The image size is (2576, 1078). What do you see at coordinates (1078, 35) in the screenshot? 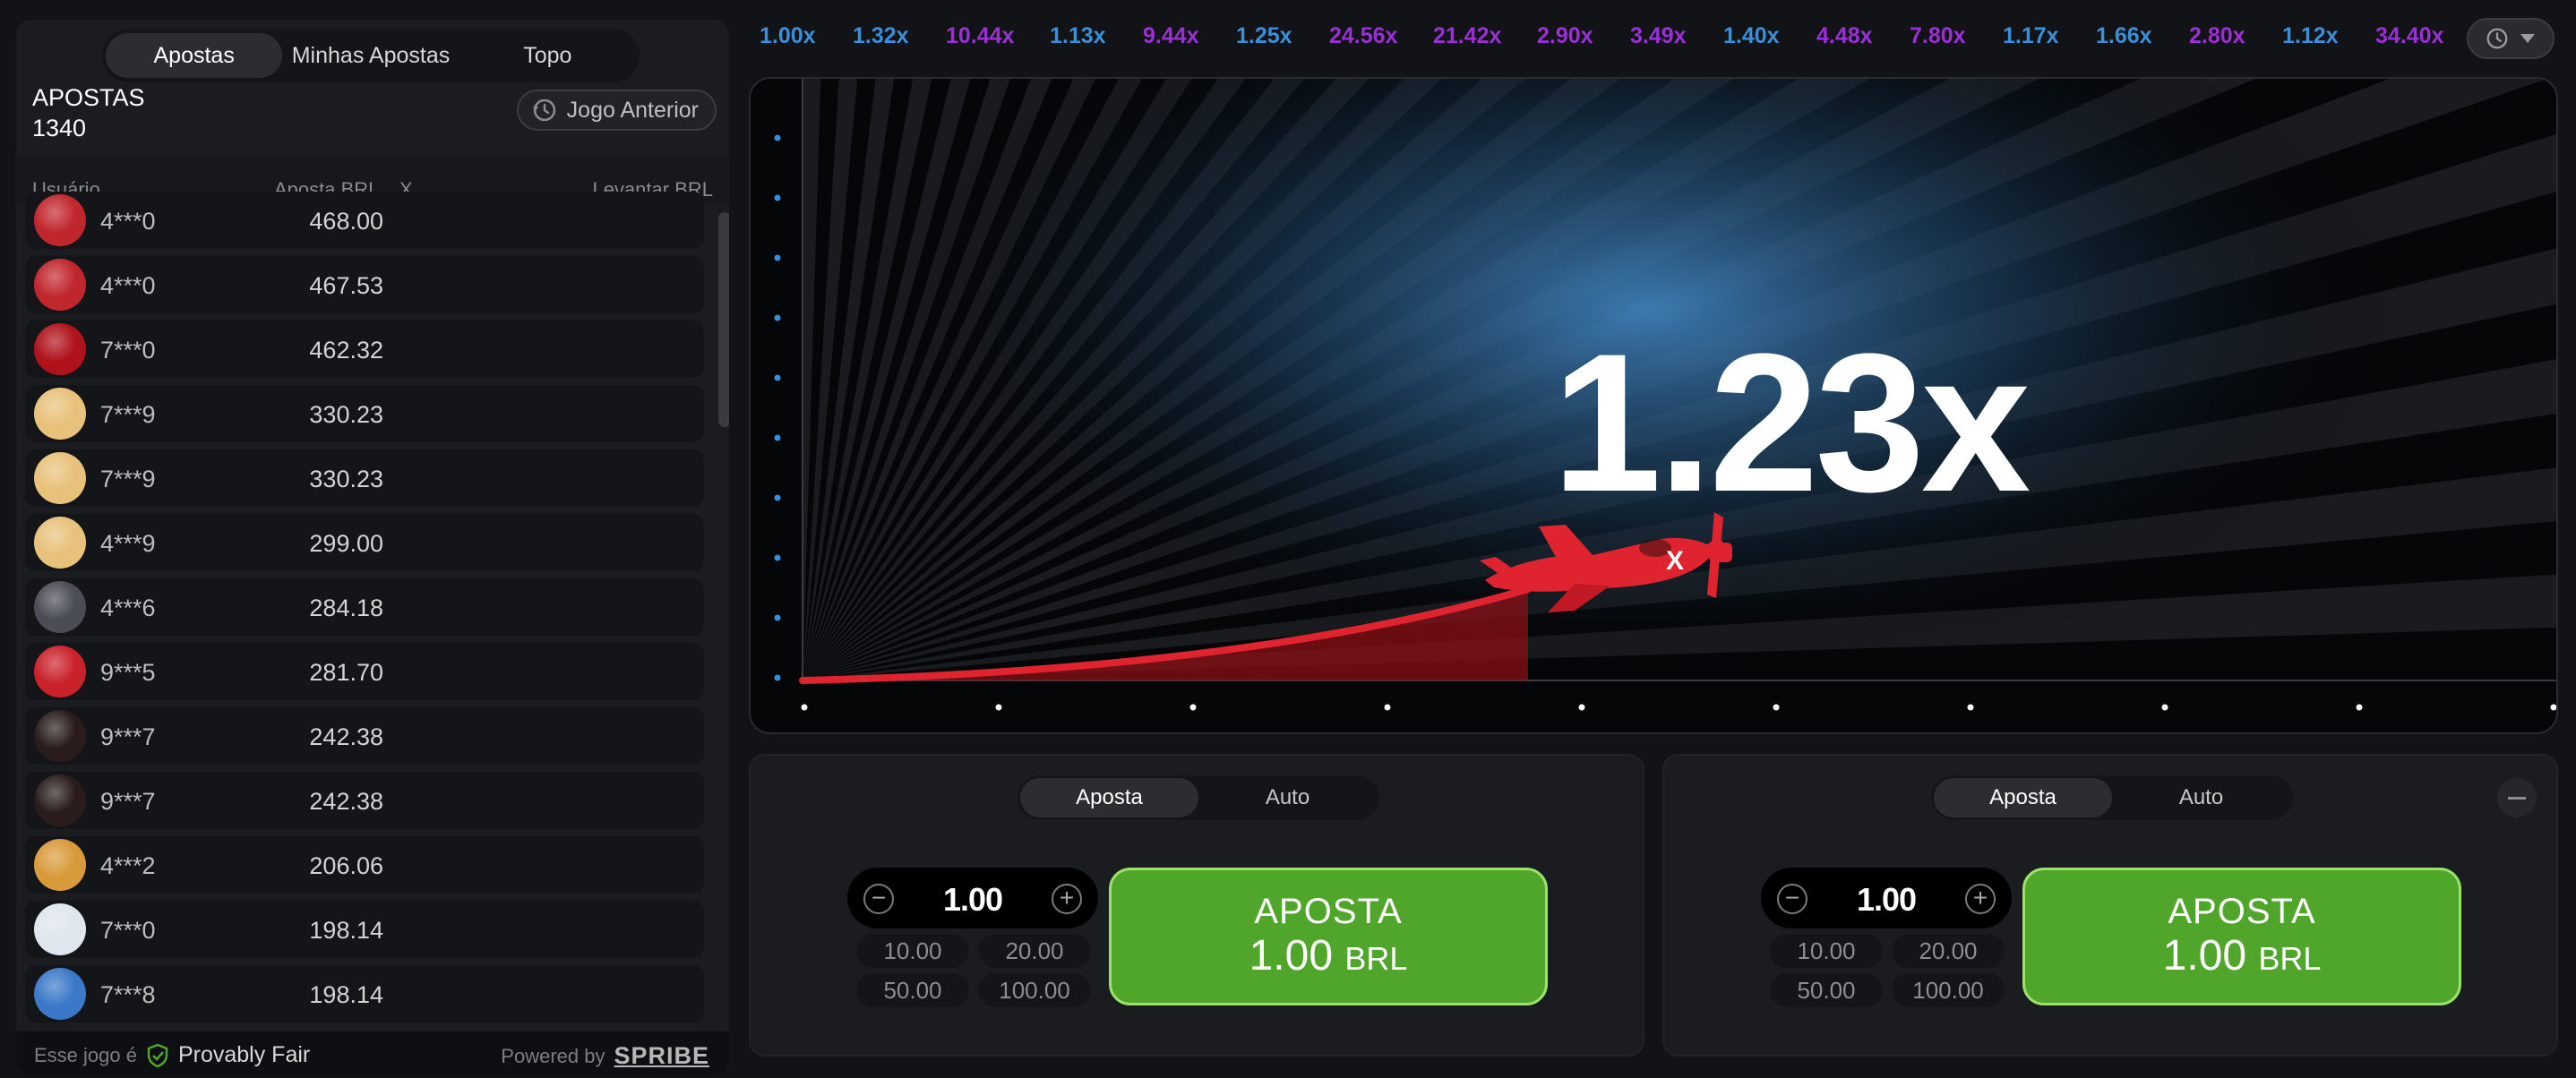
I see `history-multiplier: 1.13x` at bounding box center [1078, 35].